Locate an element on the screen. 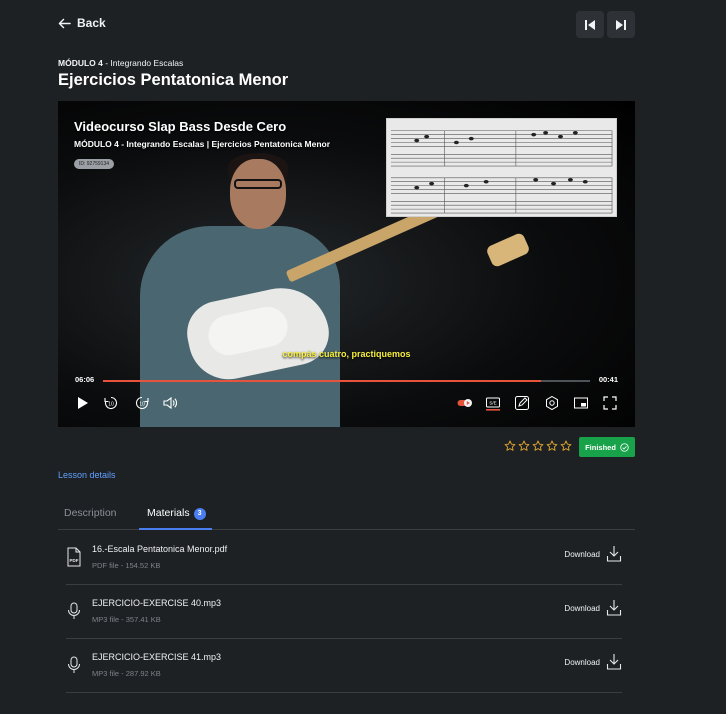  subtitles-icon: S/E is located at coordinates (493, 404).